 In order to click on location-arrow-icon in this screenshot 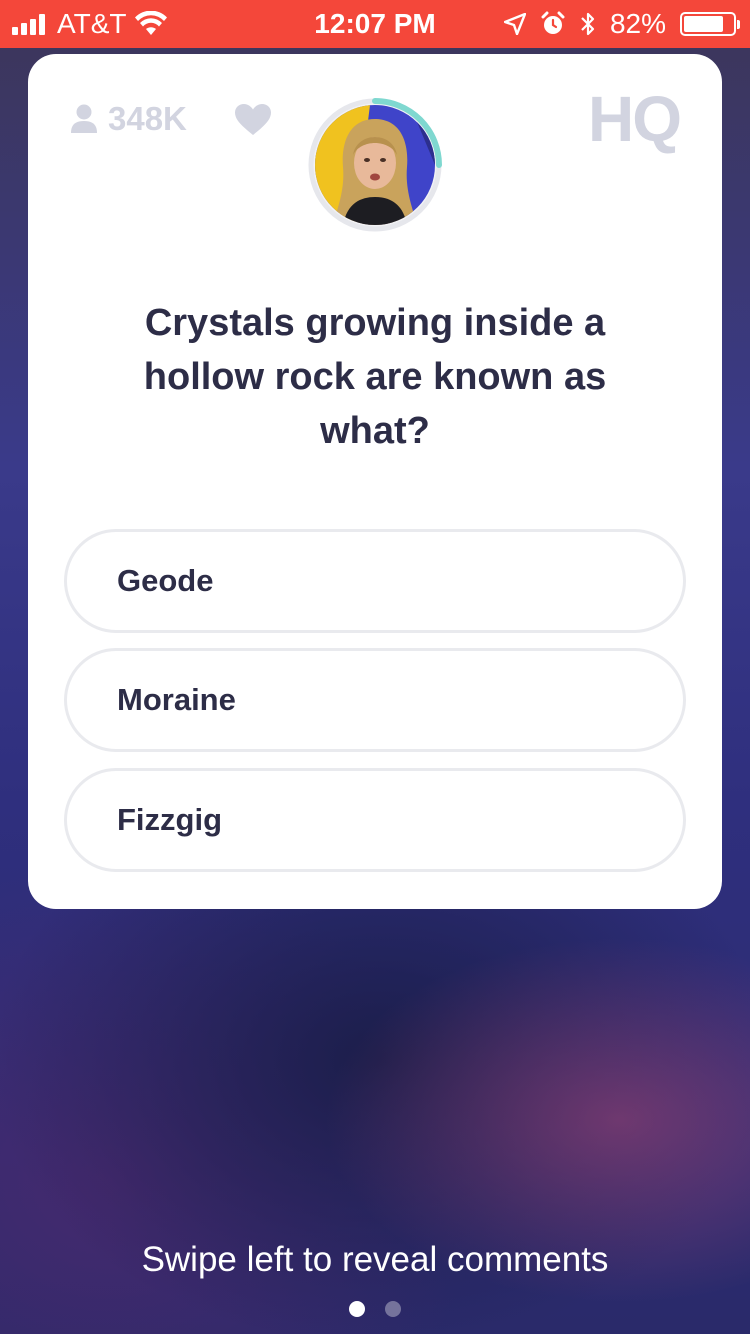, I will do `click(514, 24)`.